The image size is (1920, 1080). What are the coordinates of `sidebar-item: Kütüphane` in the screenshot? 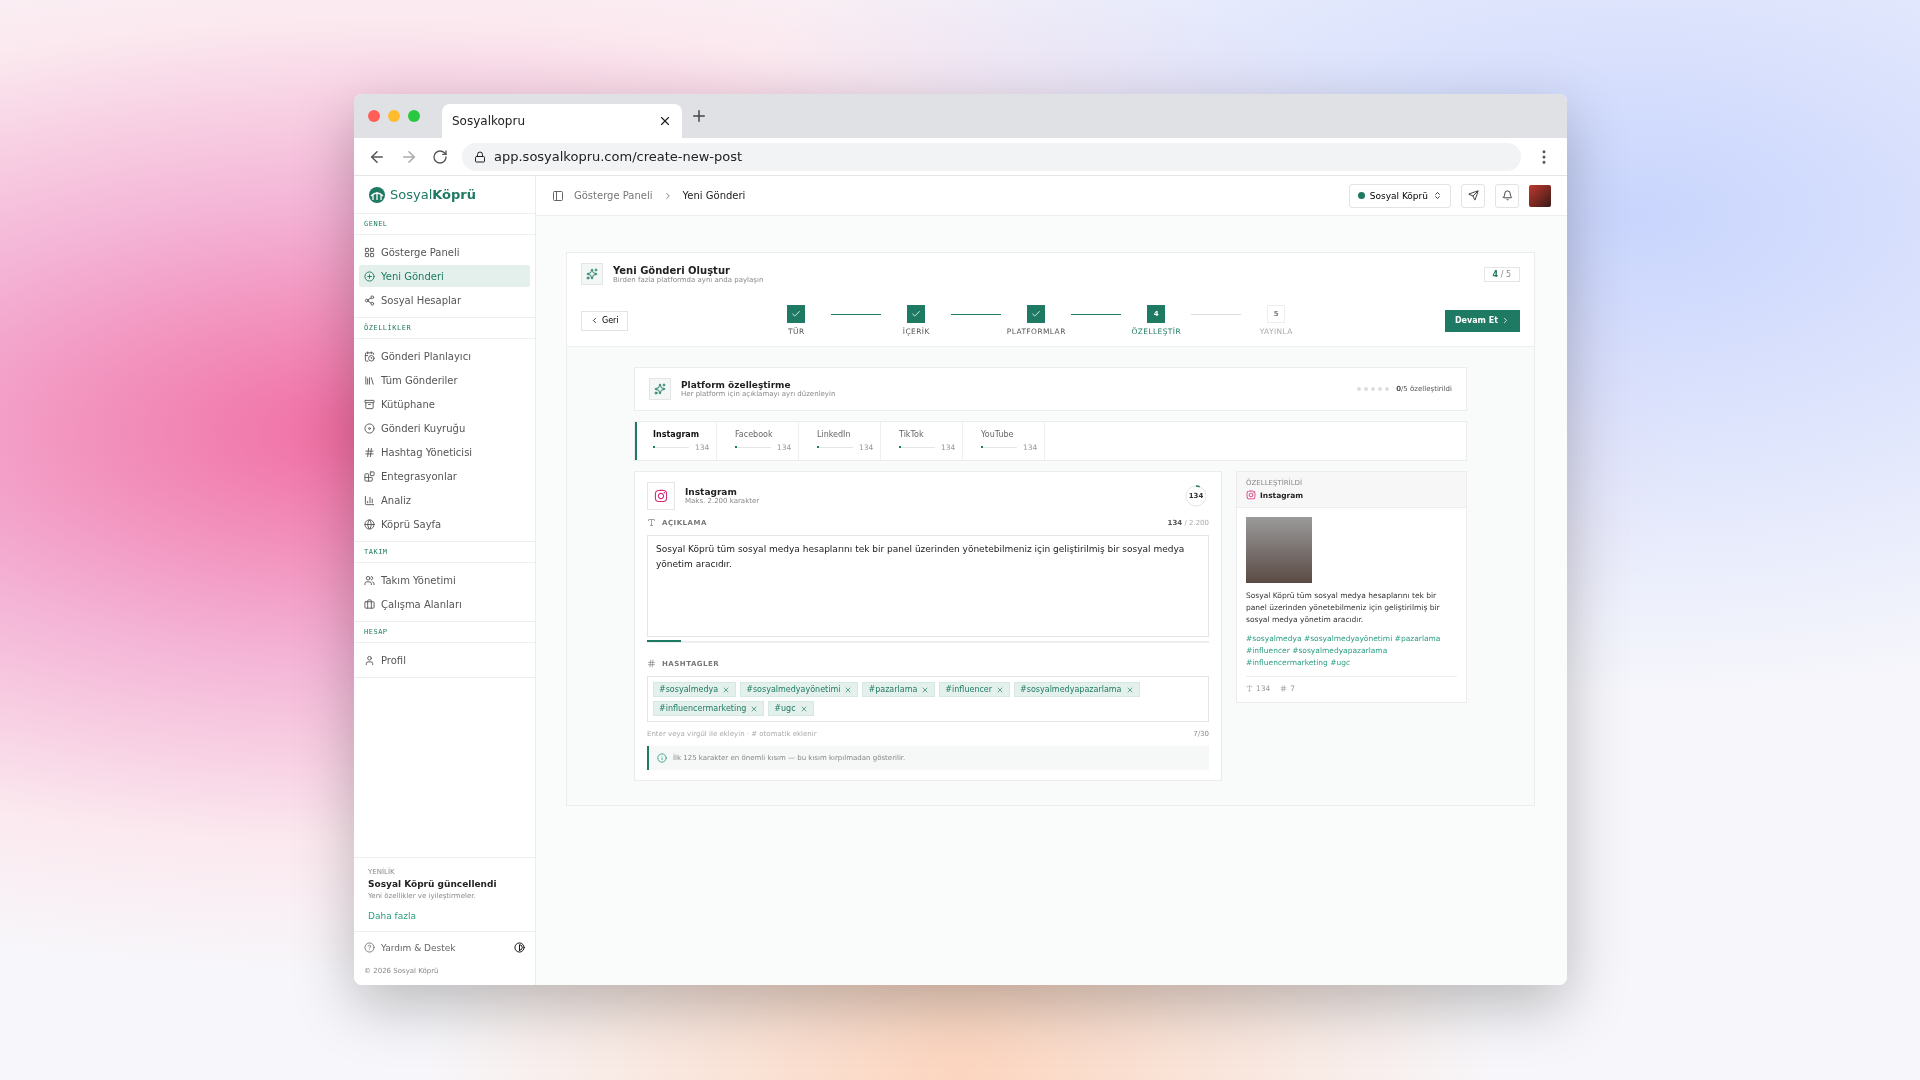 It's located at (444, 404).